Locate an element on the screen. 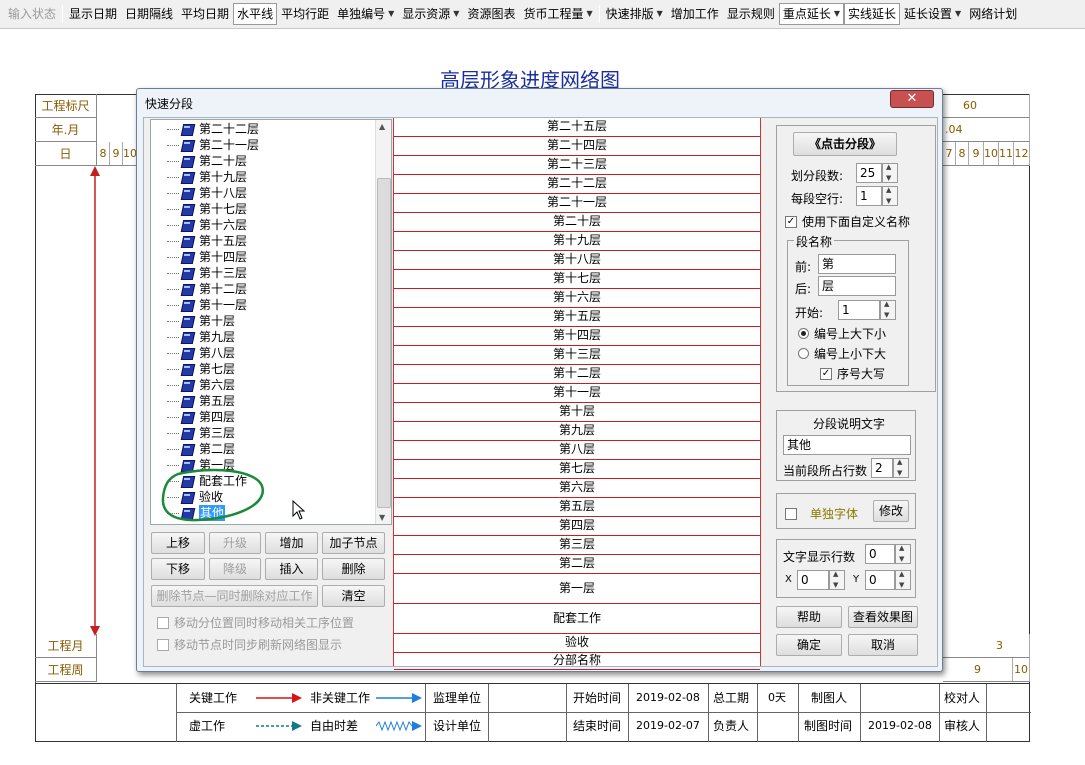  toolbar-show-resources: 显示资源 ▼ is located at coordinates (430, 14).